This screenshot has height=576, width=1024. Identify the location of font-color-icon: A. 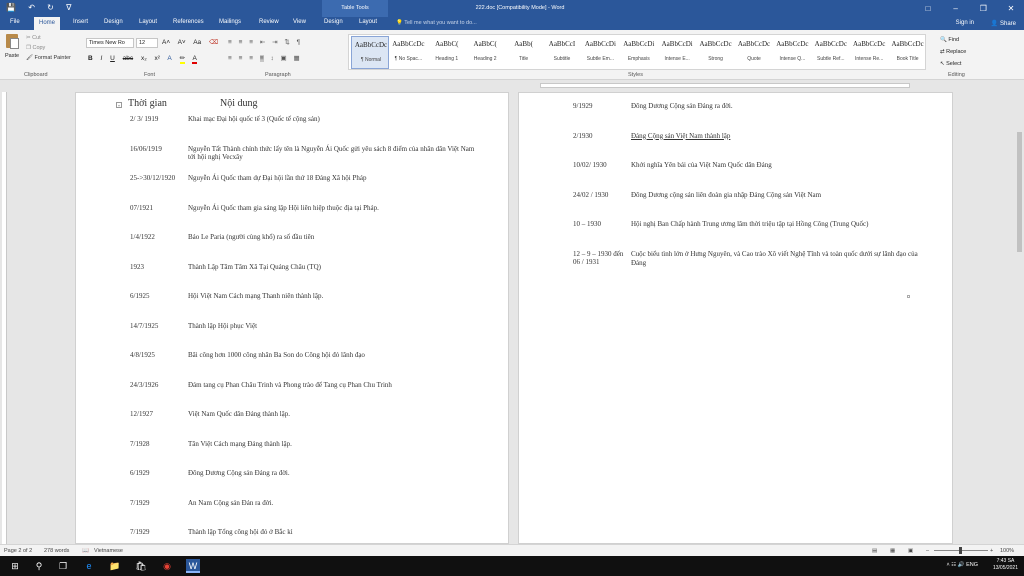
(194, 59).